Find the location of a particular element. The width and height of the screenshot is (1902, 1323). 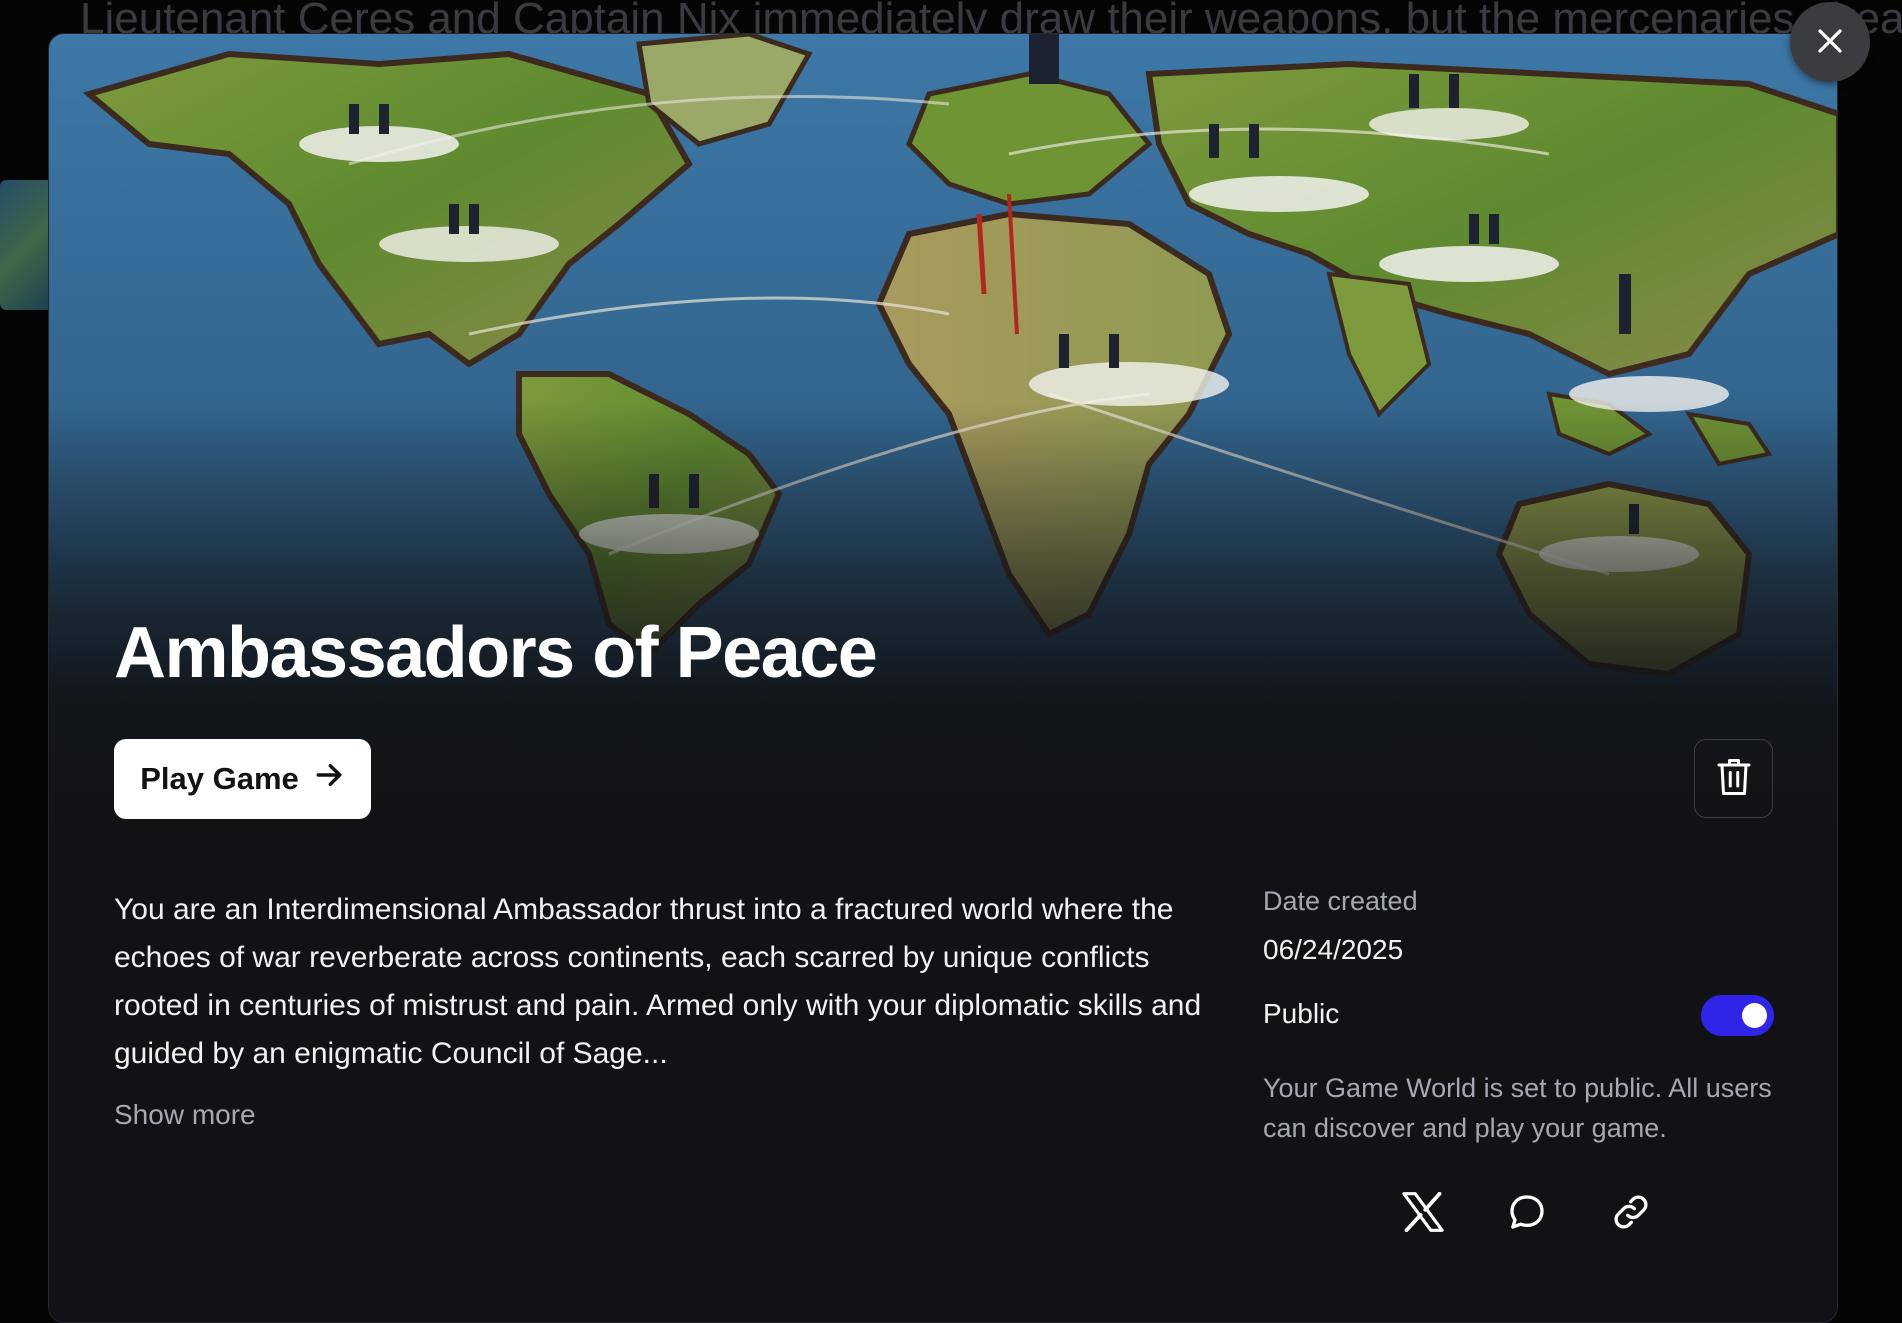

chat-bubble-icon is located at coordinates (1527, 1214).